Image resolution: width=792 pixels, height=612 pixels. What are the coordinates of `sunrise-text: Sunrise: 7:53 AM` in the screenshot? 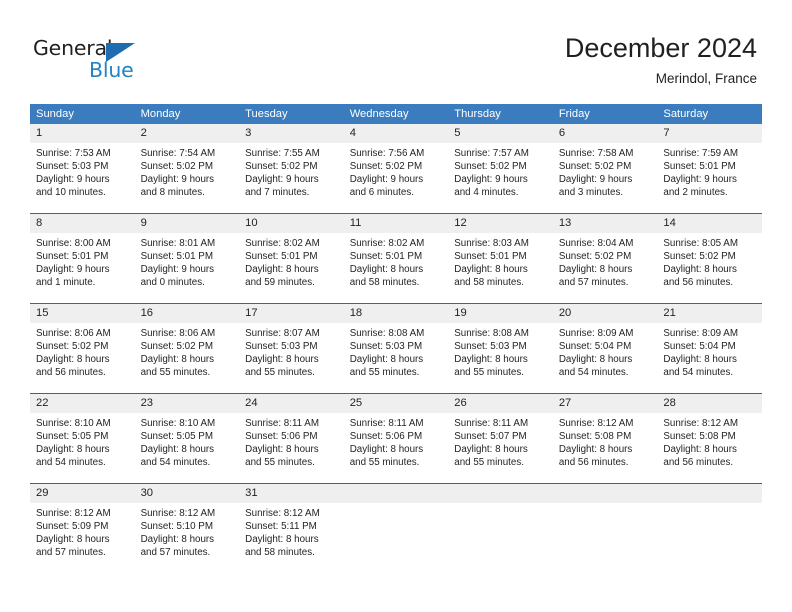 It's located at (73, 153).